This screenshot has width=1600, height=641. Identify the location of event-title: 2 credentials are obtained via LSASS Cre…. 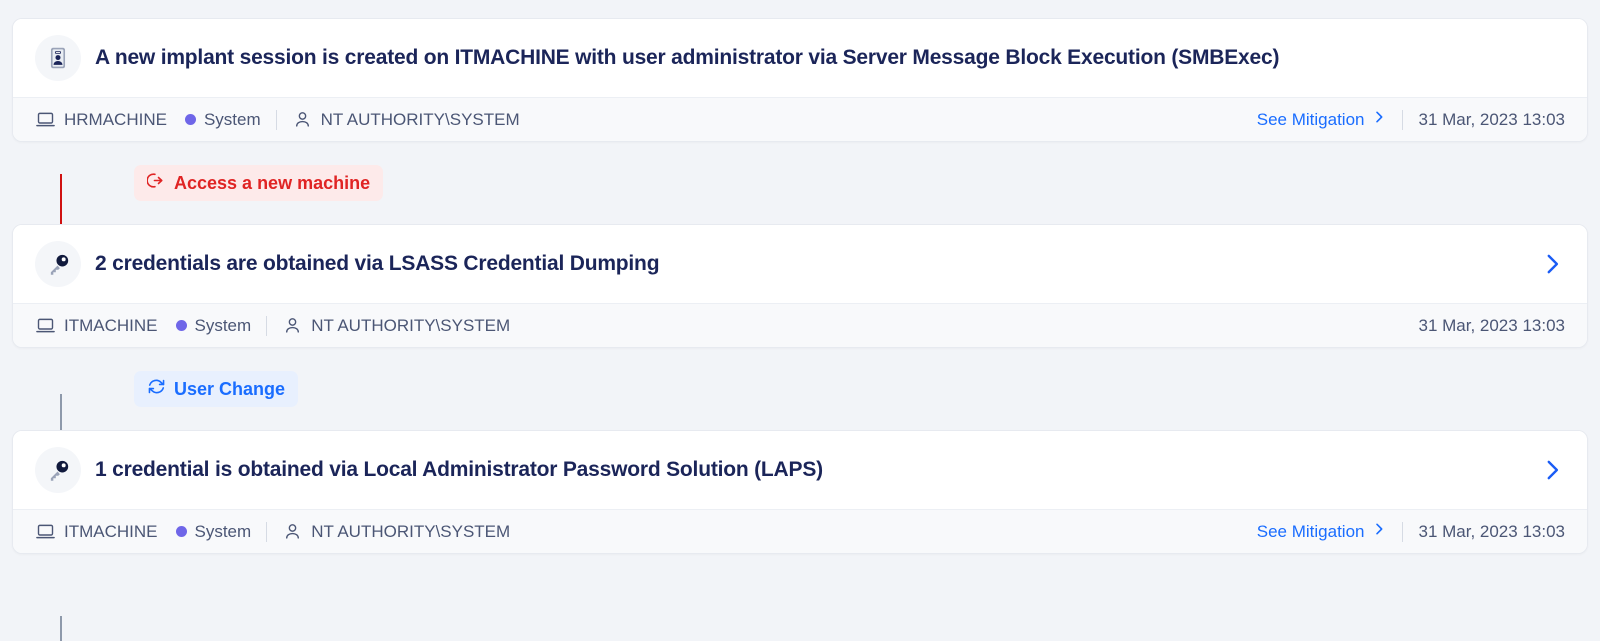
(377, 263).